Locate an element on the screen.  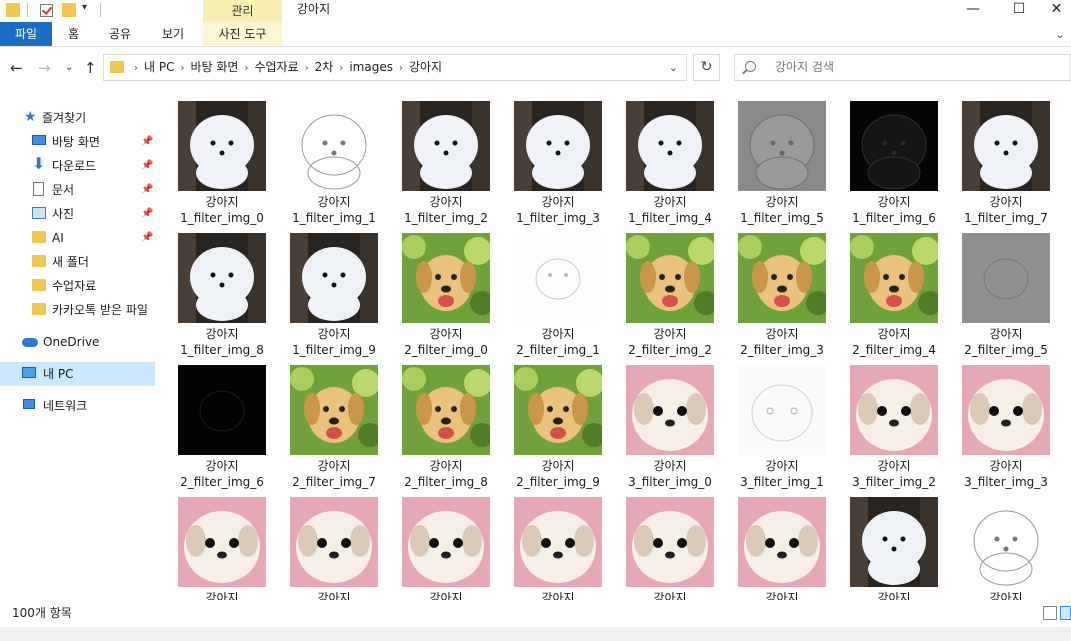
new-folder-icon is located at coordinates (69, 10).